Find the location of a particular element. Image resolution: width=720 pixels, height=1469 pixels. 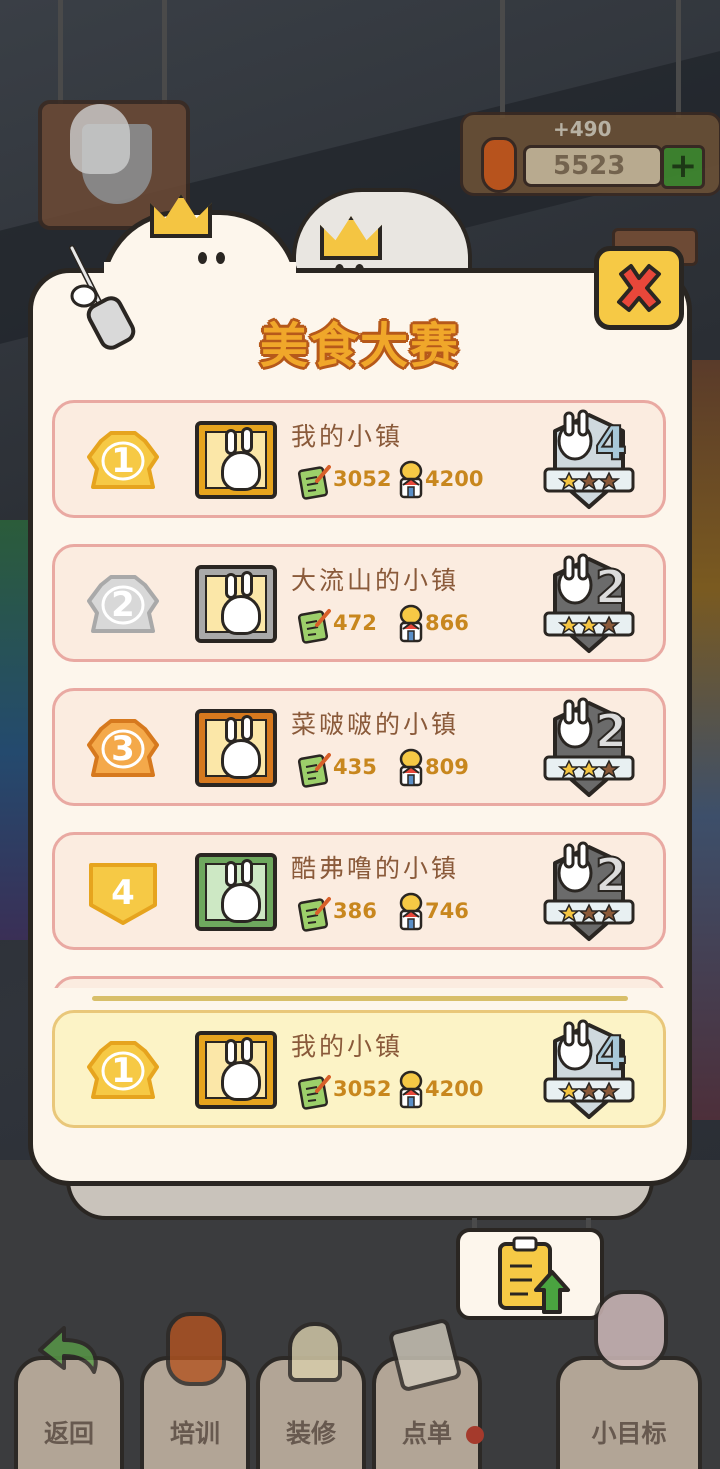

leaderboard-row: 2 大流山的小镇 472 866 2 is located at coordinates (359, 603).